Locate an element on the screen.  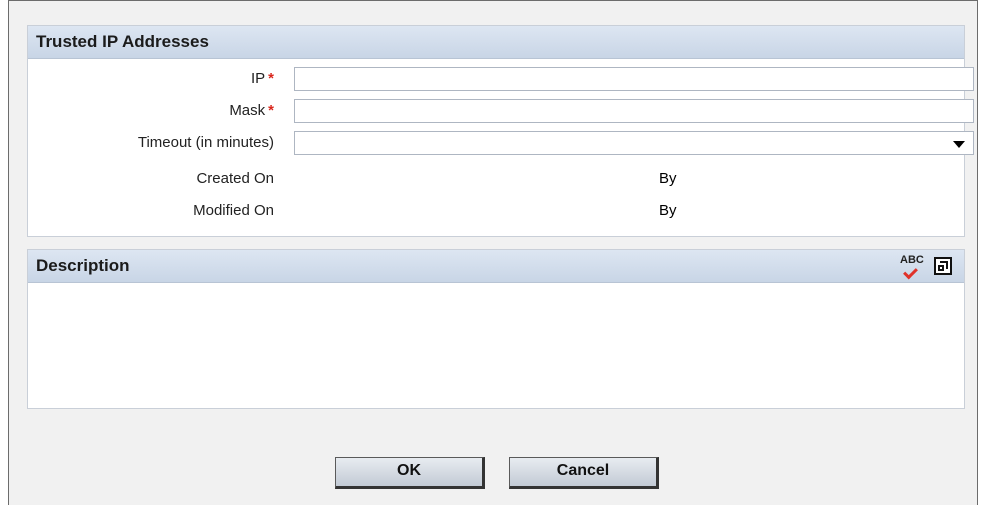
checkmark-icon is located at coordinates (910, 272).